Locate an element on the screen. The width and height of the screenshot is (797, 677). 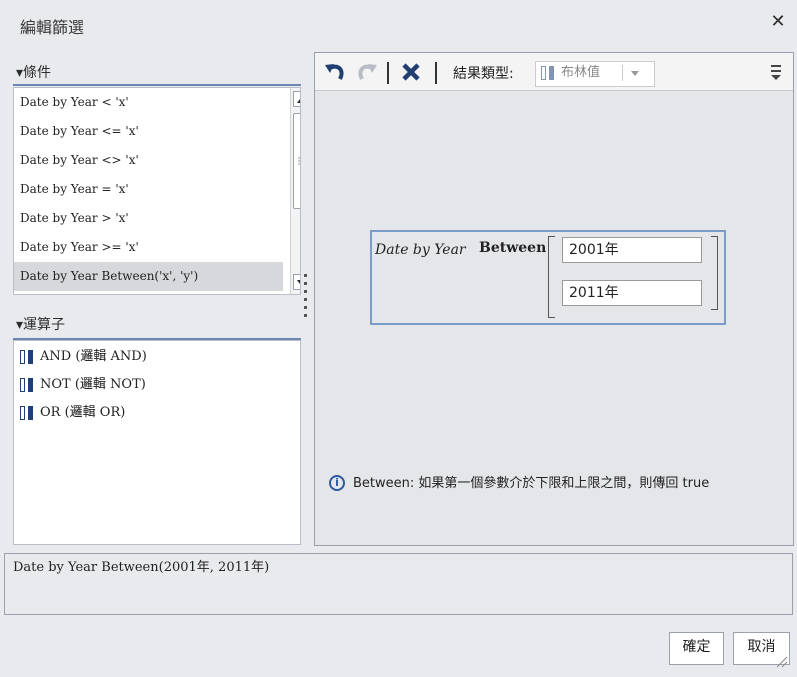
condition-item-ne: Date by Year <> 'x' is located at coordinates (148, 160).